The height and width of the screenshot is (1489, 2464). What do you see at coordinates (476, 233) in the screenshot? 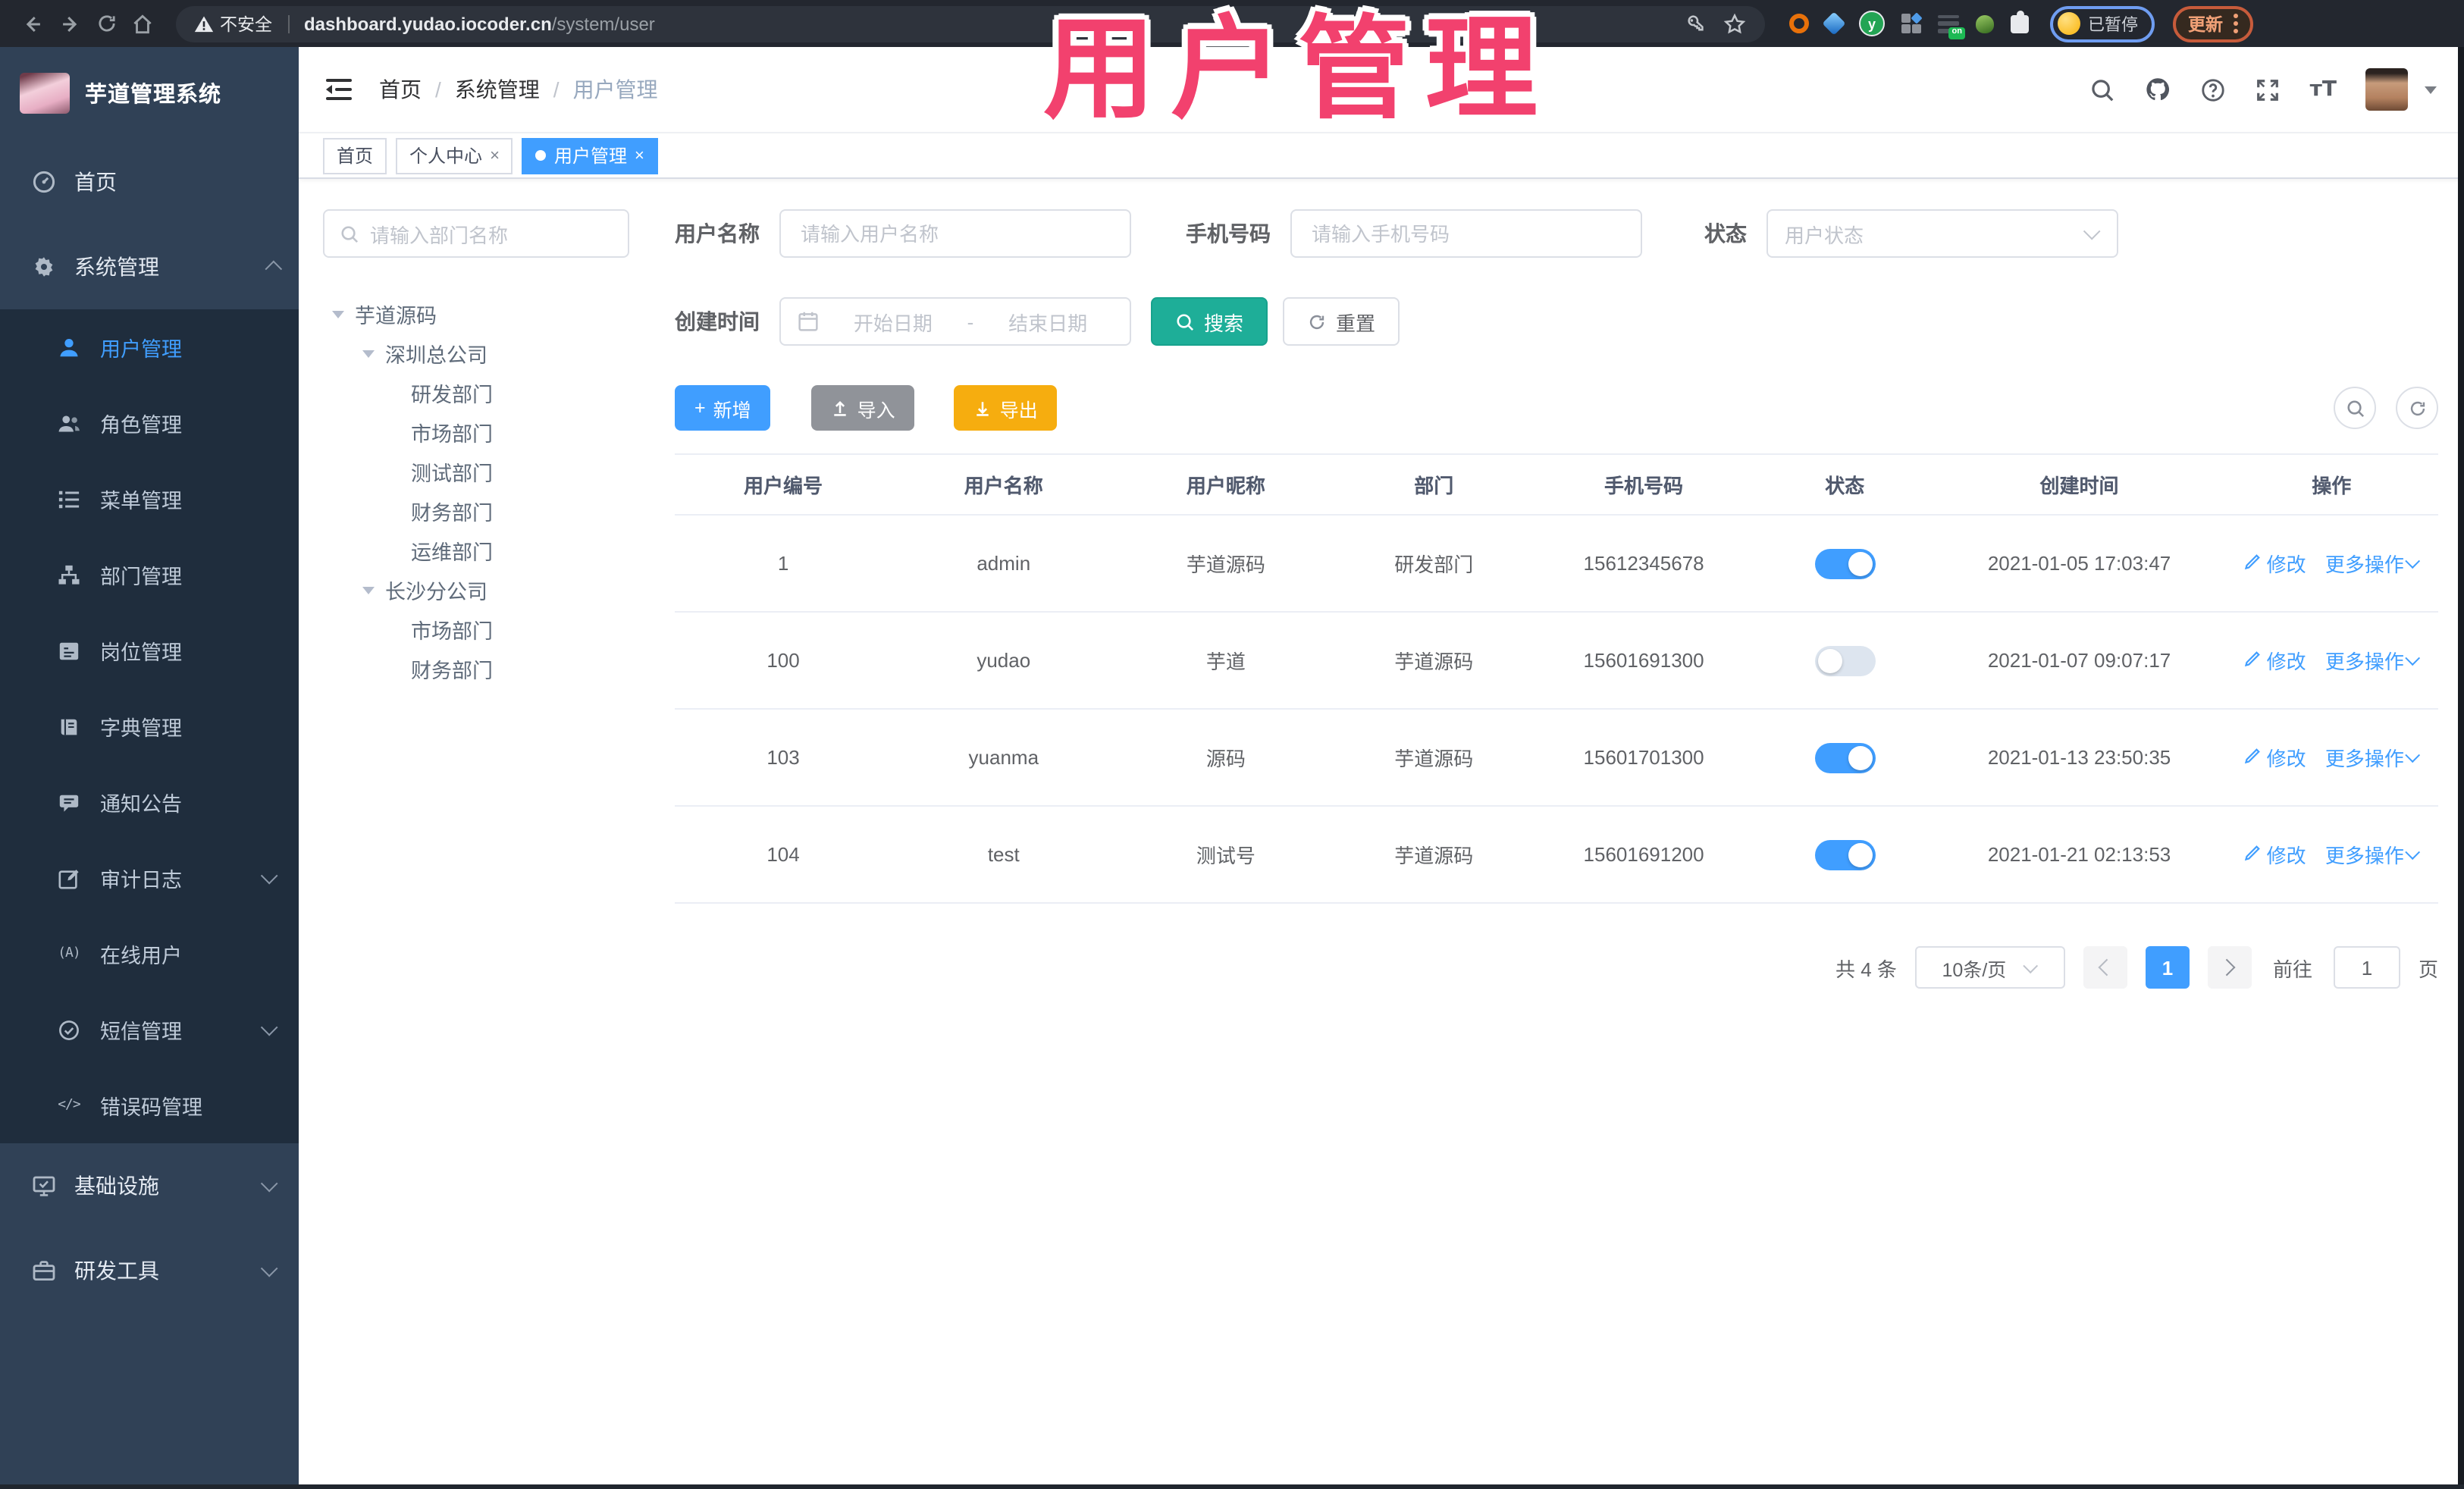
I see `department-search-input: 请输入部门名称` at bounding box center [476, 233].